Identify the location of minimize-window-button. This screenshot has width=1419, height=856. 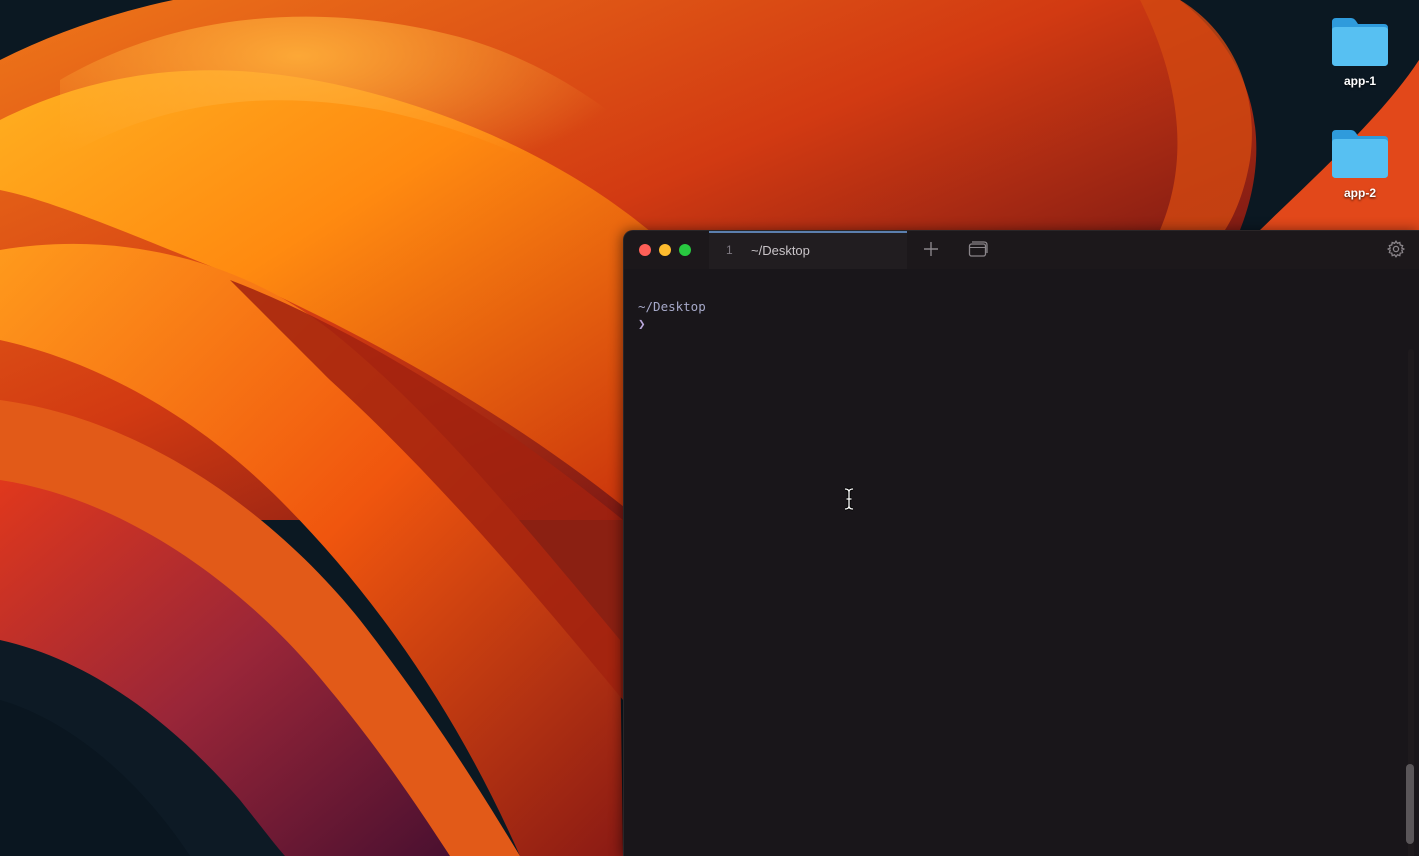
(665, 250).